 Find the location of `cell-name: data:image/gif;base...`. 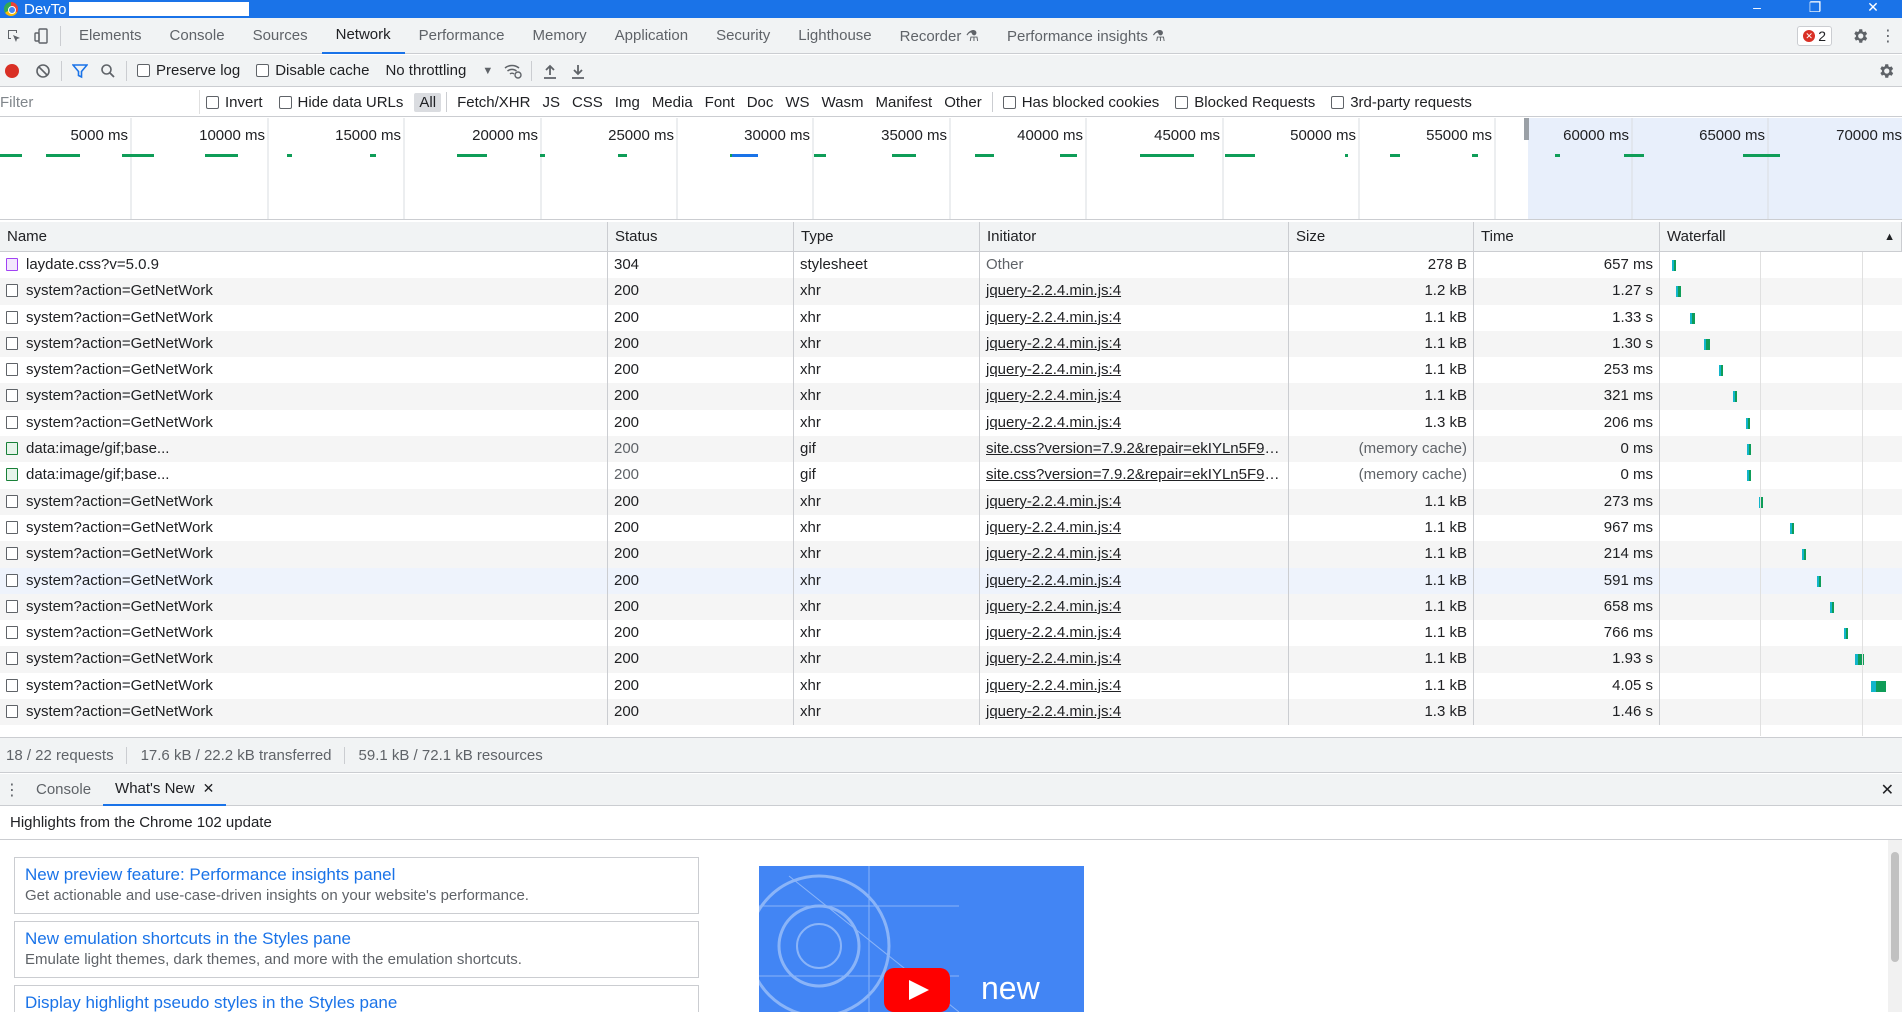

cell-name: data:image/gif;base... is located at coordinates (304, 449).